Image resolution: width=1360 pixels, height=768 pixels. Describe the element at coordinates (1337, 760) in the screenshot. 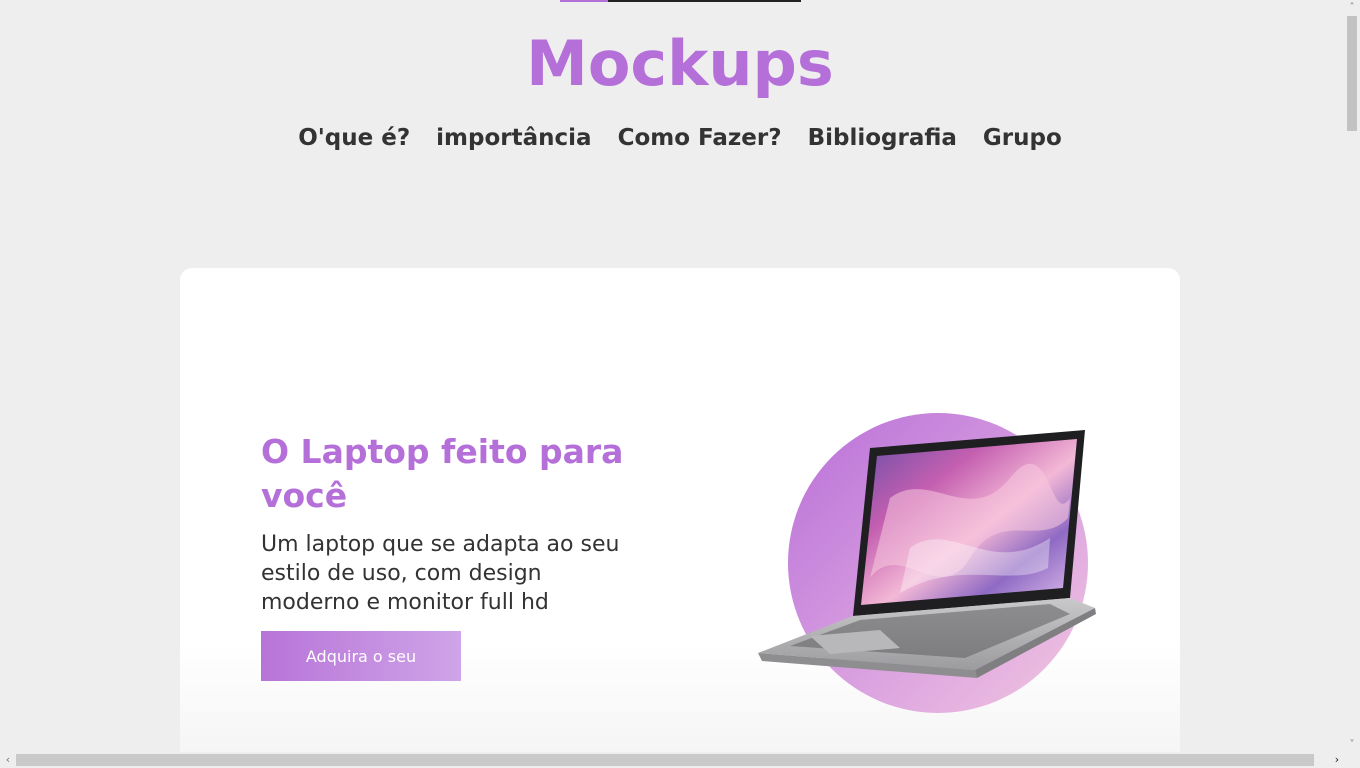

I see `scroll-right-arrow-icon: ›` at that location.